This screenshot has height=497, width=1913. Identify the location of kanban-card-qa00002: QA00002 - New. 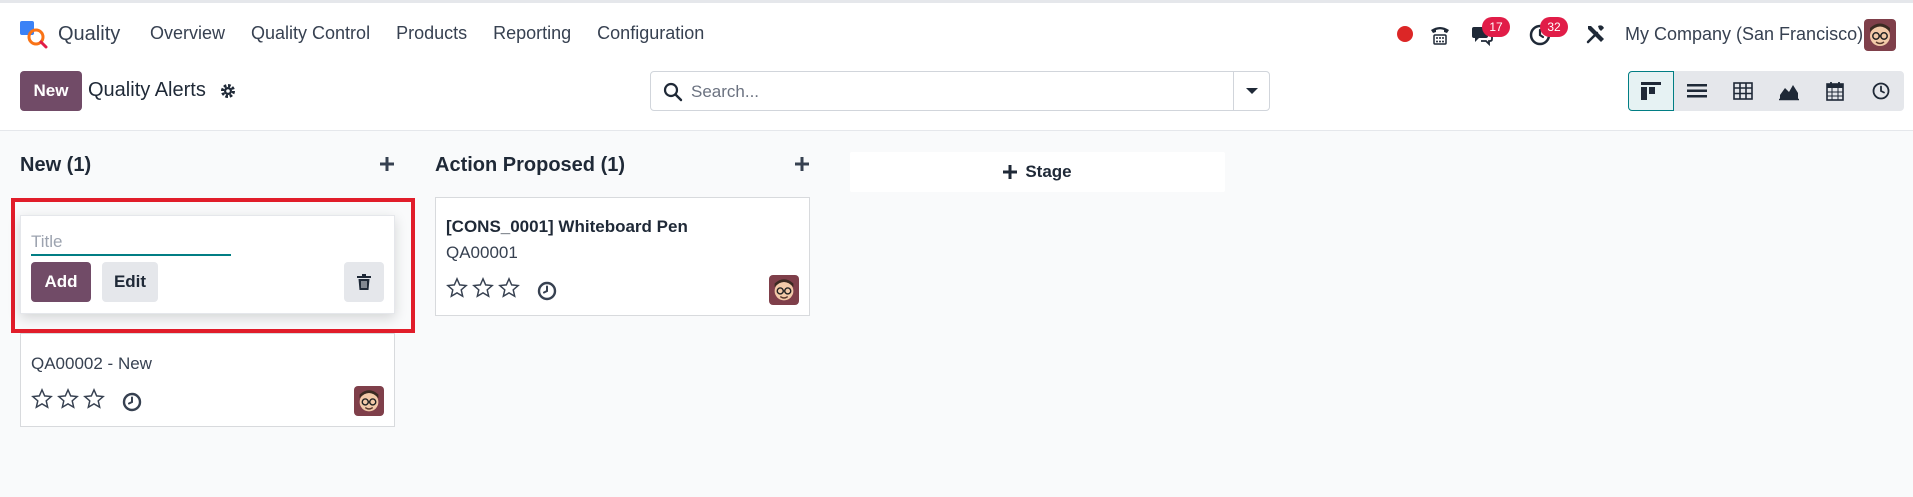
(207, 380).